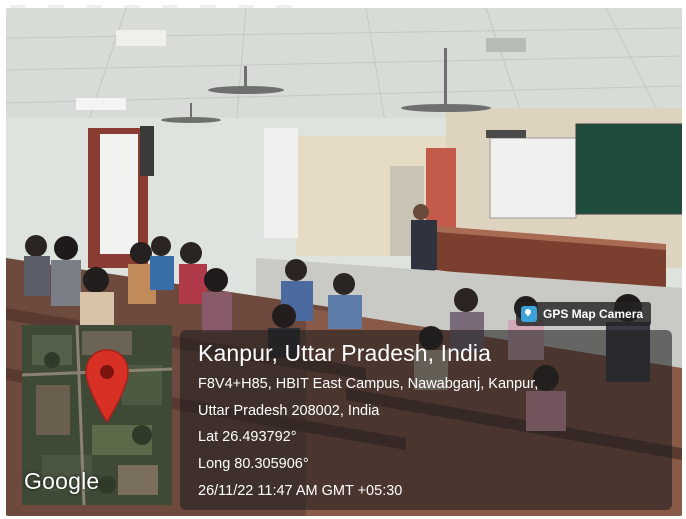 The width and height of the screenshot is (686, 519). Describe the element at coordinates (289, 411) in the screenshot. I see `address-line-2: Uttar Pradesh 208002, India` at that location.